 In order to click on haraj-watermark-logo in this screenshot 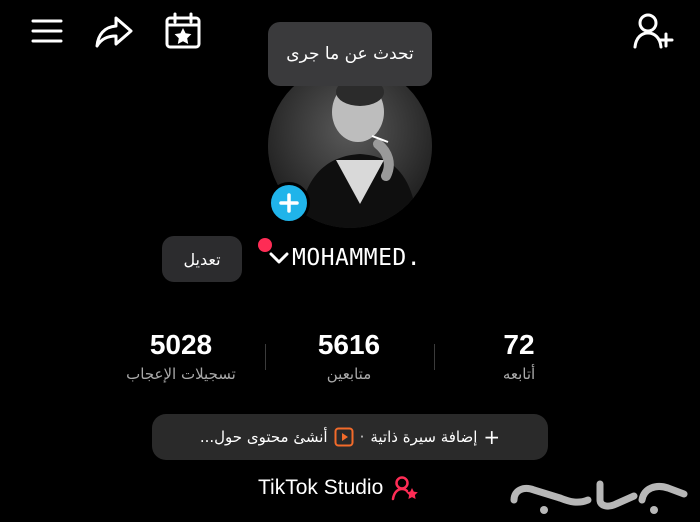, I will do `click(597, 493)`.